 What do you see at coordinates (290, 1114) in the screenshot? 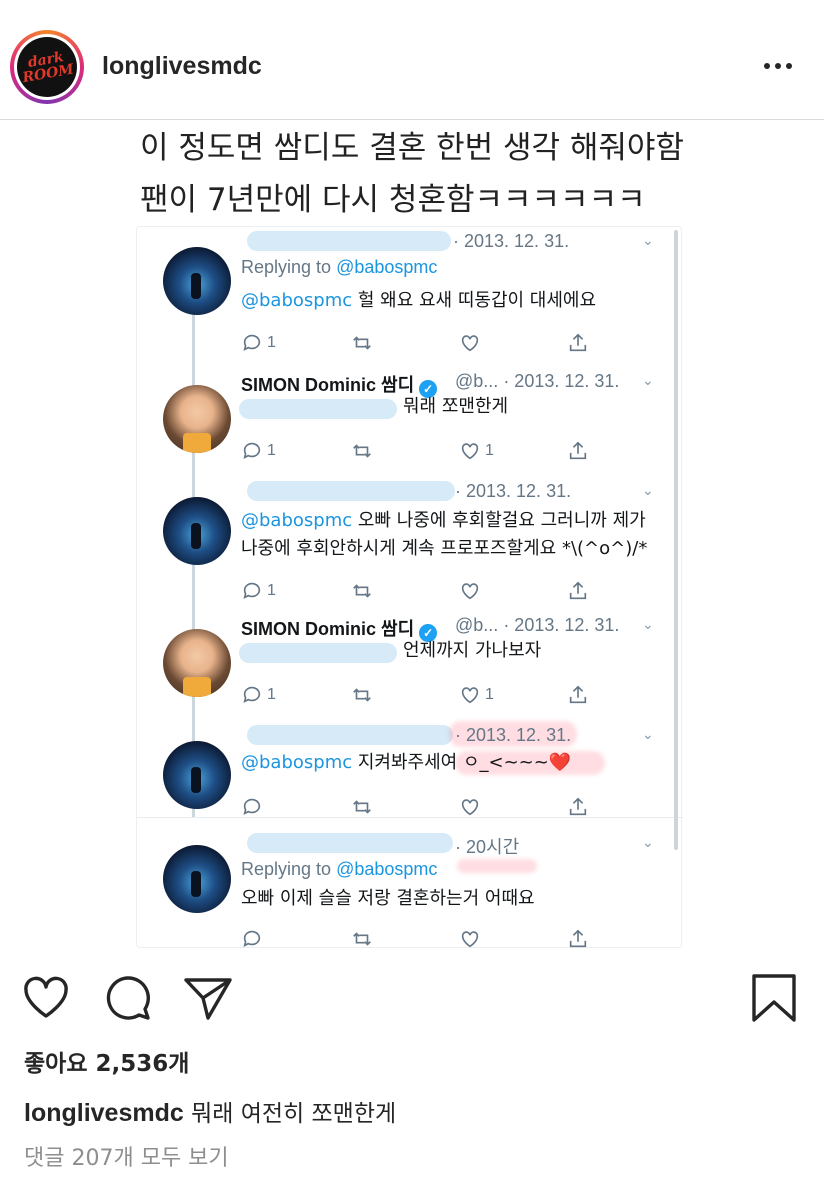
I see `caption-text: 뭐래 여전히 쪼맨한게` at bounding box center [290, 1114].